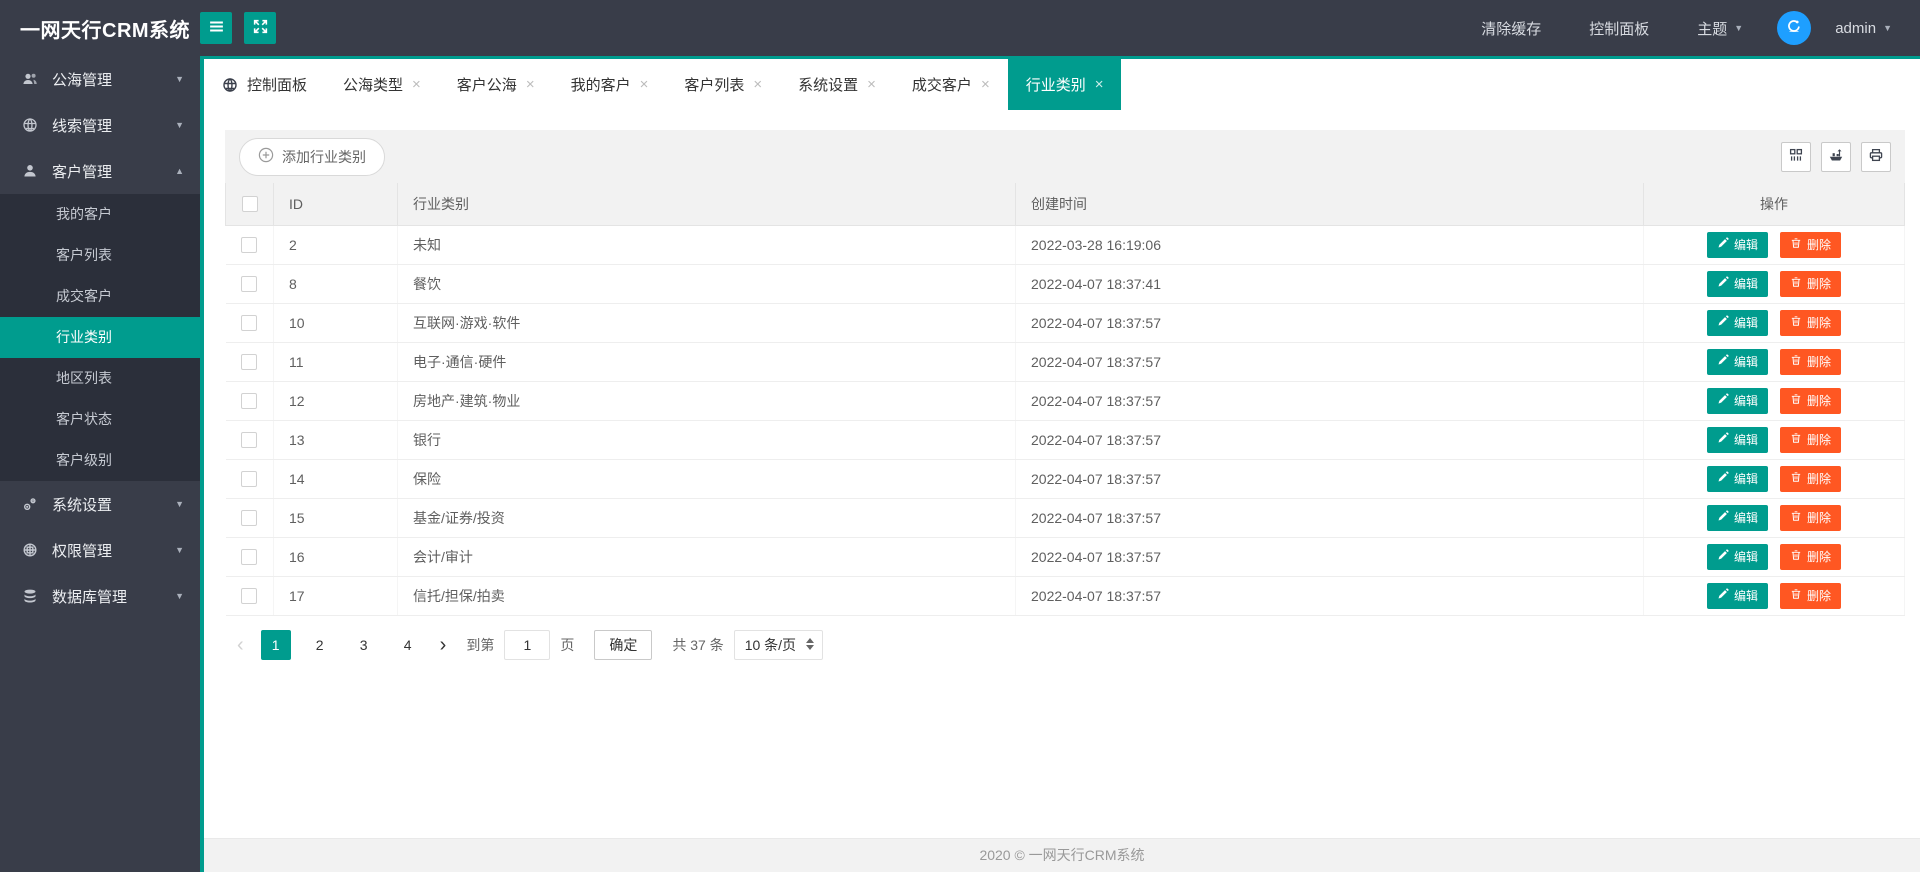  What do you see at coordinates (1876, 156) in the screenshot?
I see `print-button` at bounding box center [1876, 156].